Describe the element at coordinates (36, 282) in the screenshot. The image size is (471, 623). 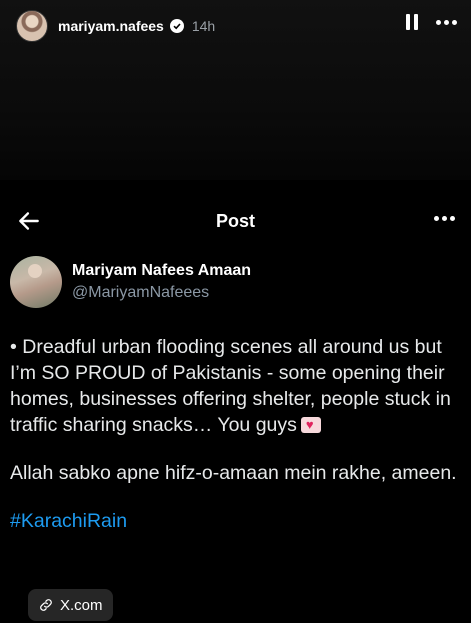
I see `author-avatar` at that location.